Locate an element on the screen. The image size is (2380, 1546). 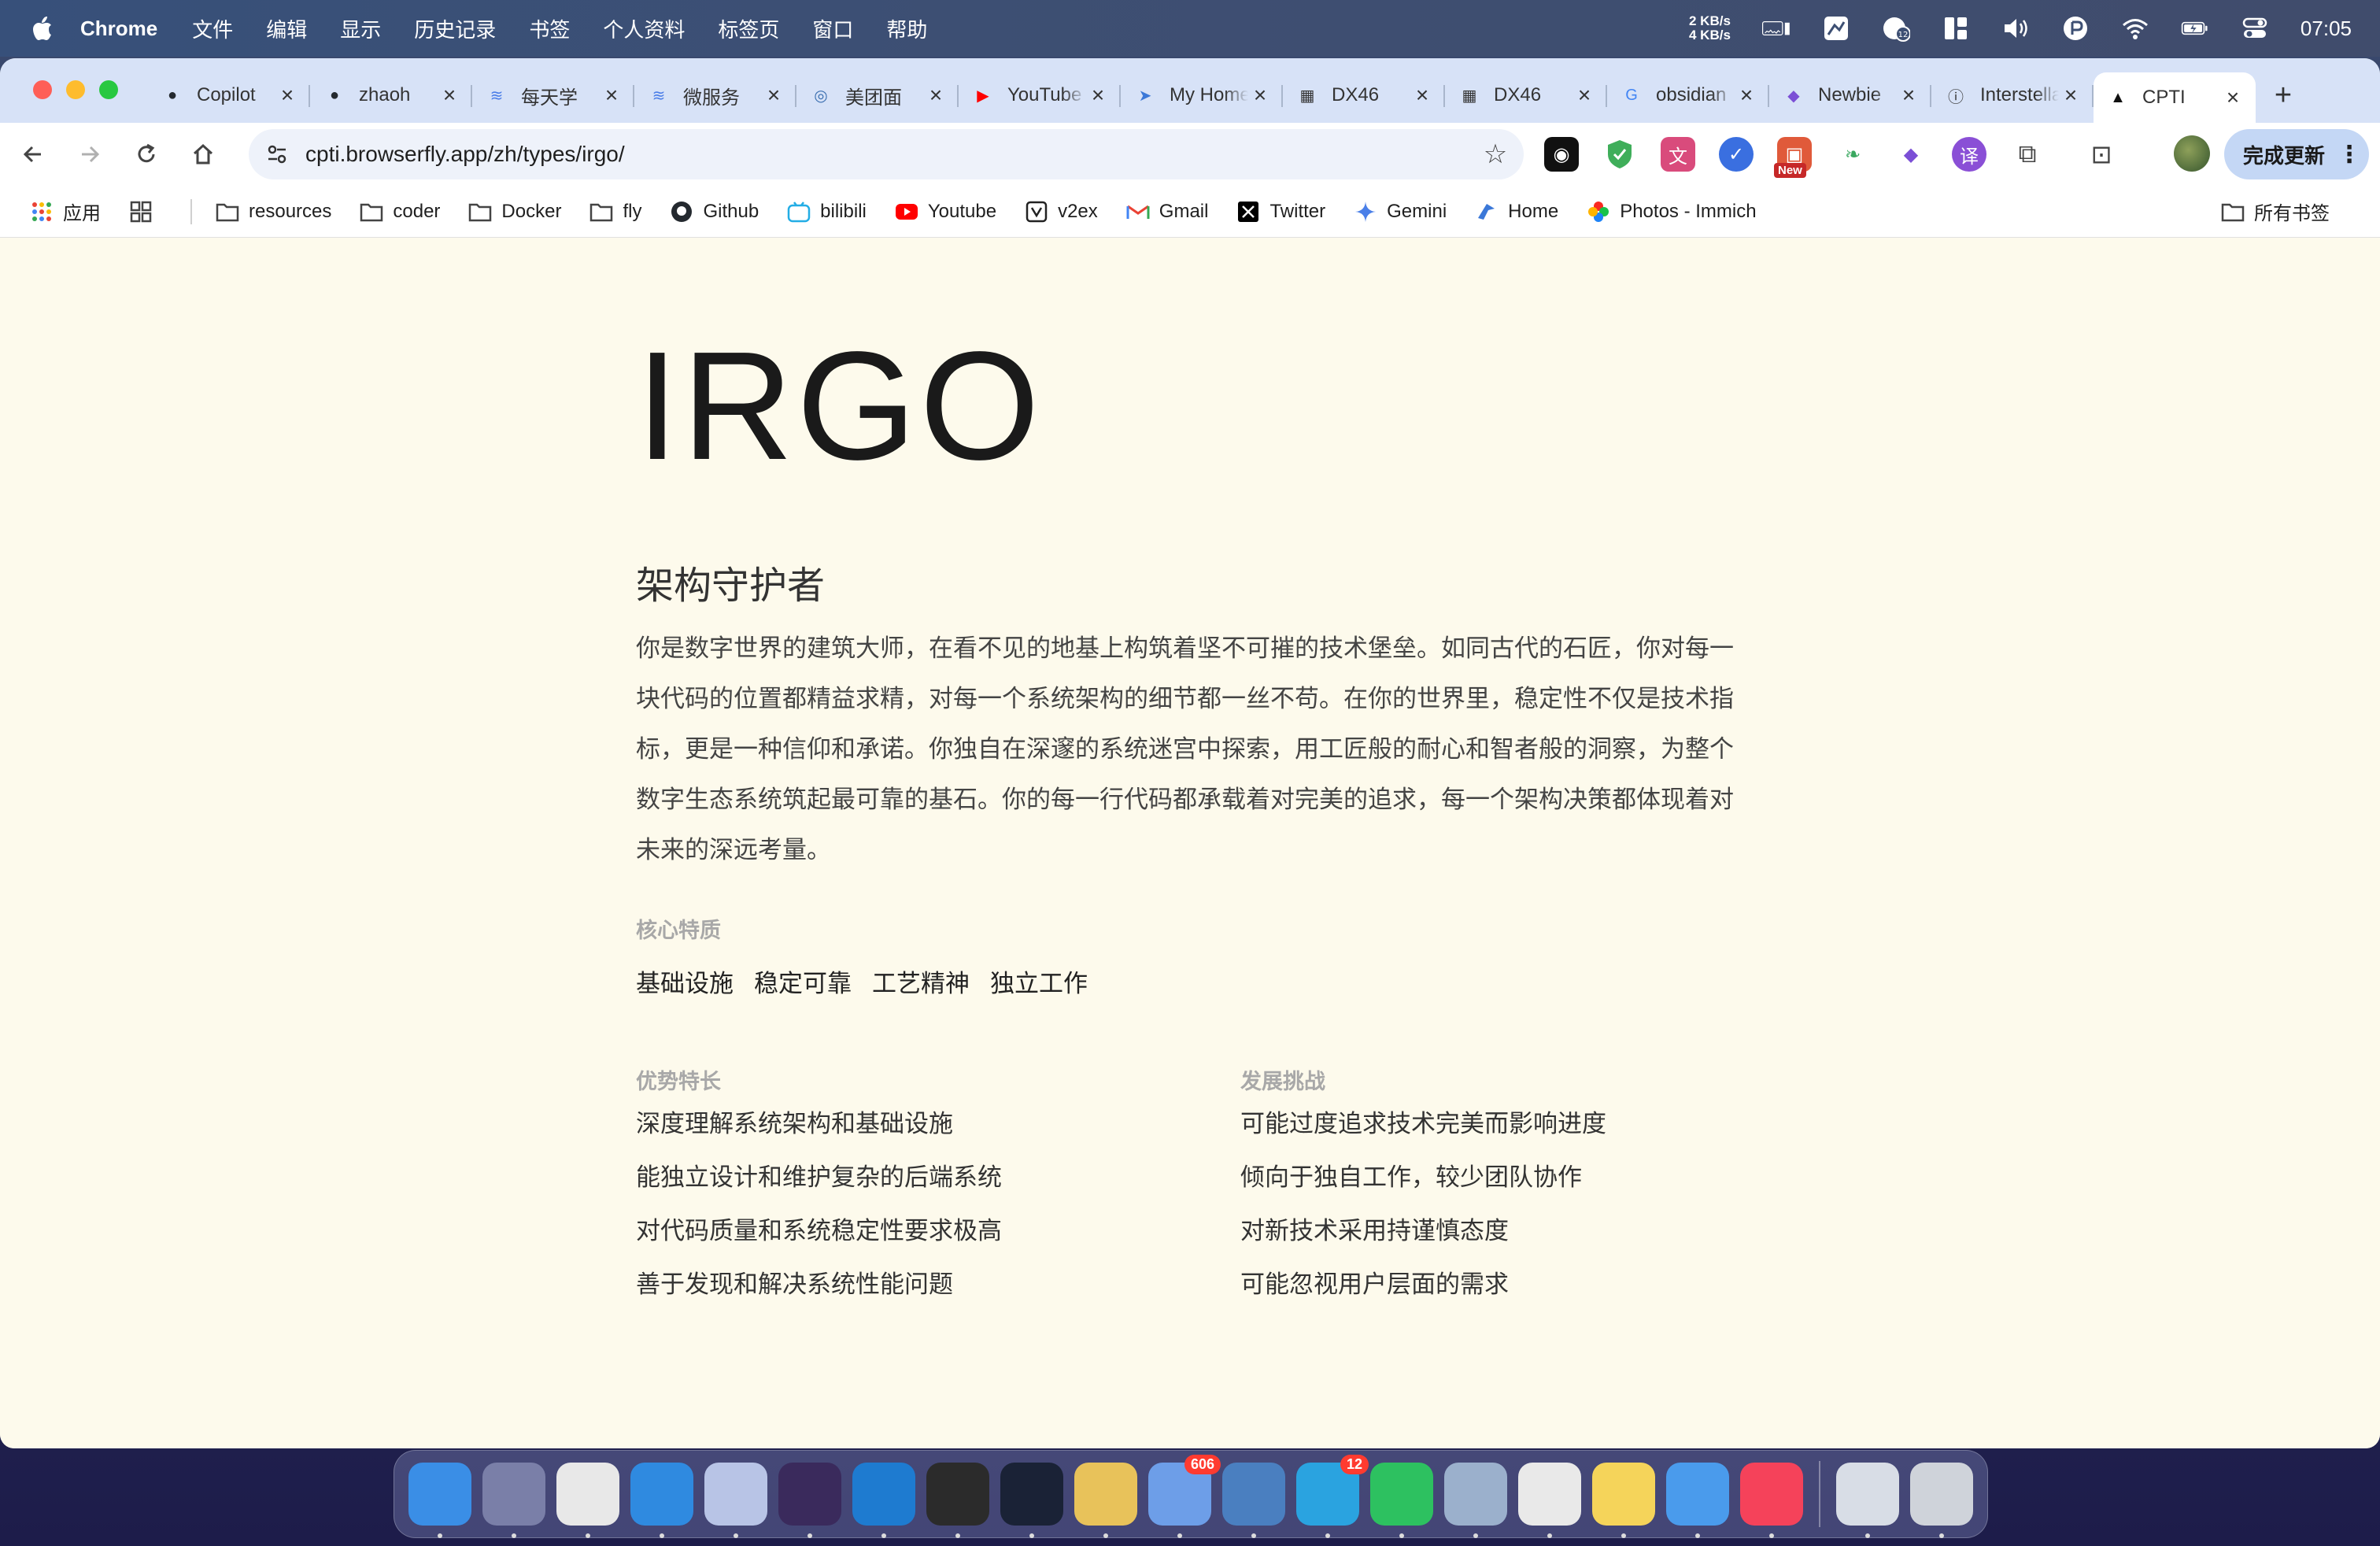
vscode-icon is located at coordinates (883, 1500).